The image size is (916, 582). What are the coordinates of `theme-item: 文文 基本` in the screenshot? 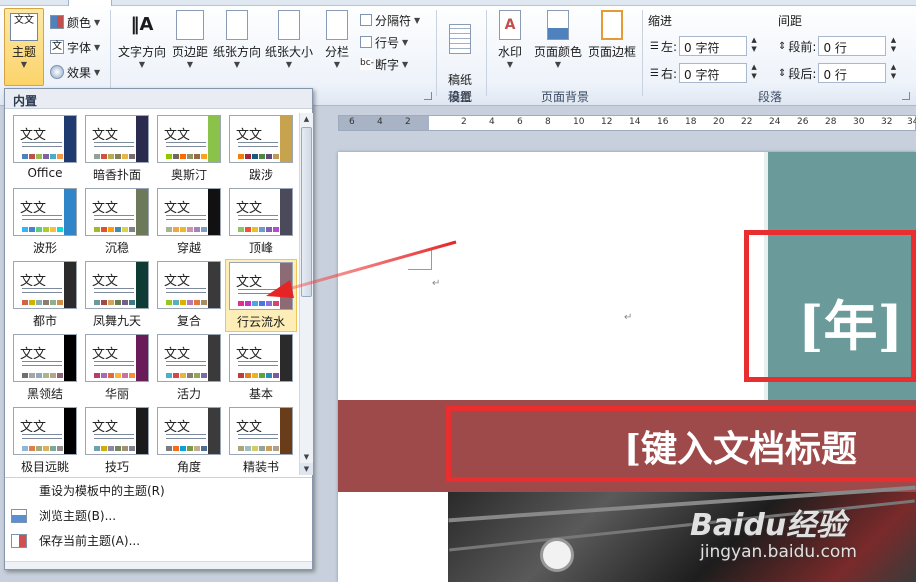 It's located at (261, 368).